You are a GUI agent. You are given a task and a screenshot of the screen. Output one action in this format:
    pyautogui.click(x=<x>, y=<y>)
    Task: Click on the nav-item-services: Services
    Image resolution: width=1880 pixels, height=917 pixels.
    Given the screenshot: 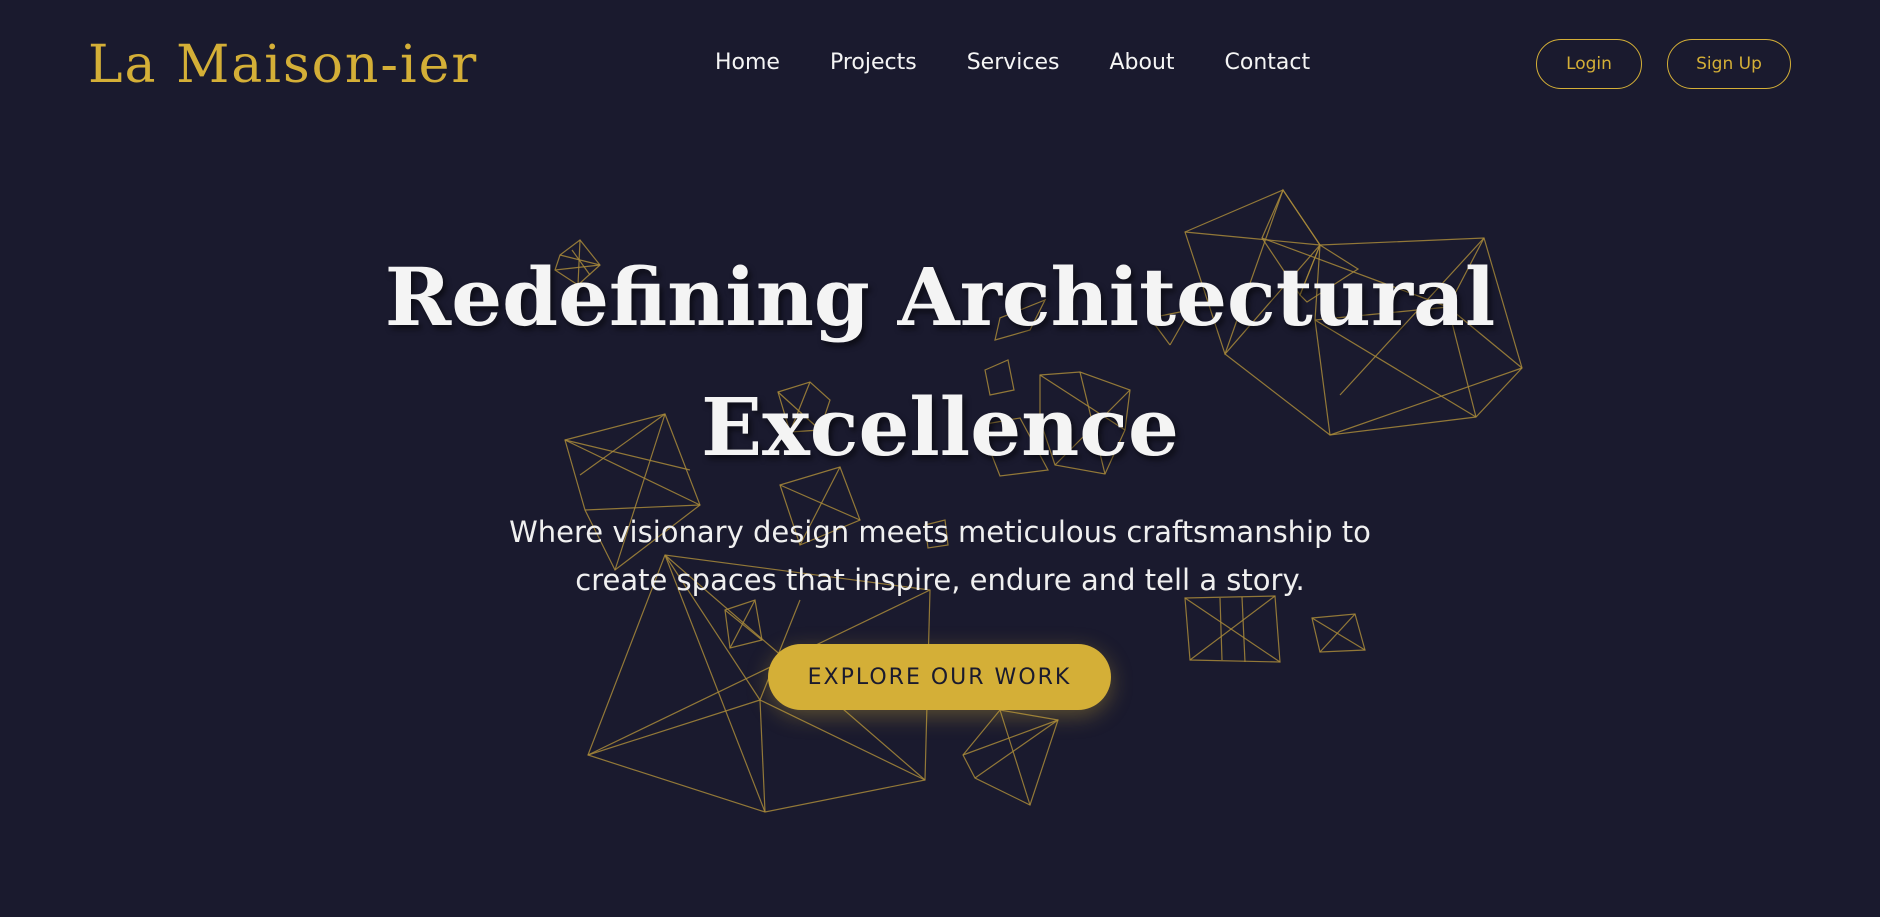 What is the action you would take?
    pyautogui.click(x=1013, y=63)
    